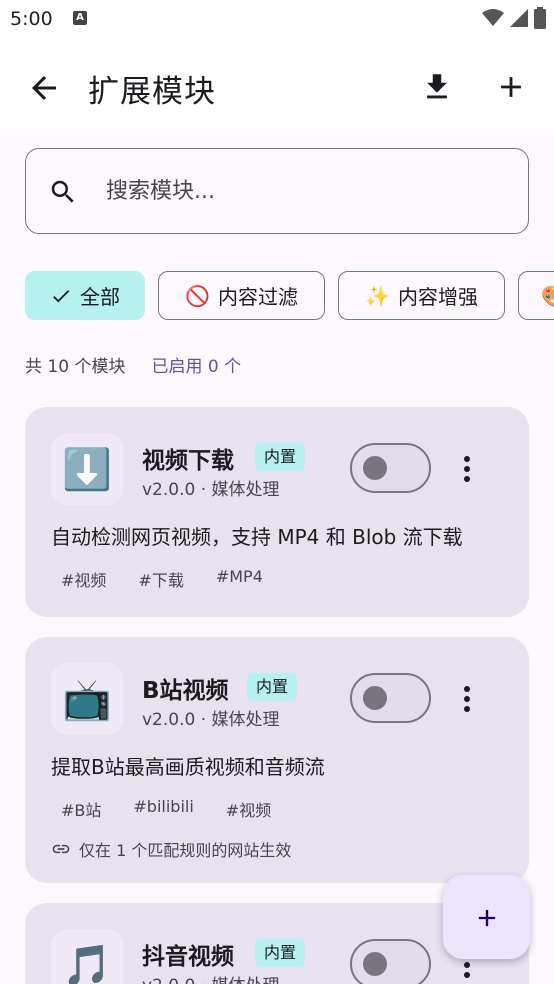 Image resolution: width=554 pixels, height=984 pixels. I want to click on tag: #下载, so click(161, 580).